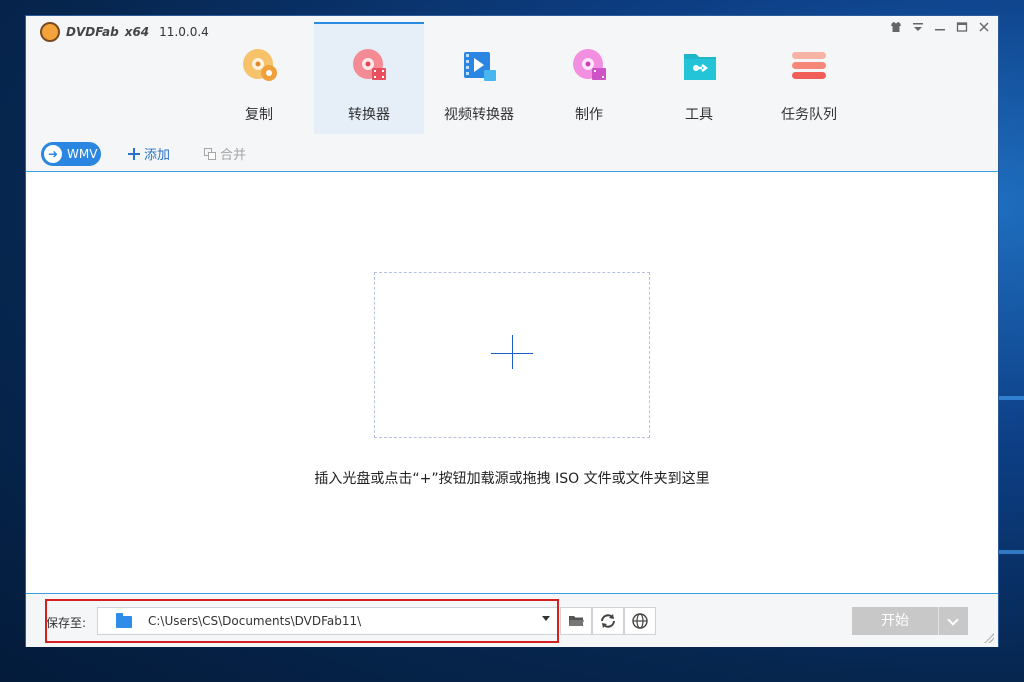  Describe the element at coordinates (53, 154) in the screenshot. I see `arrow-right-icon: ➜` at that location.